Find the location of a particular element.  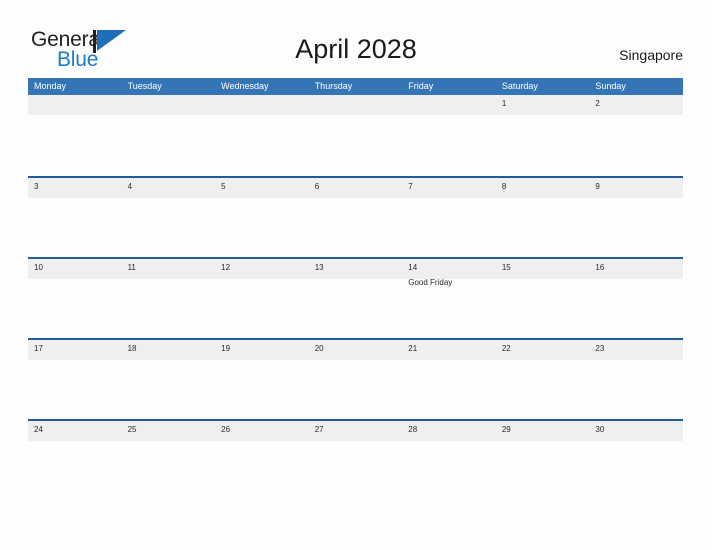

calendar-day-cell: 14 Good Friday is located at coordinates (449, 298).